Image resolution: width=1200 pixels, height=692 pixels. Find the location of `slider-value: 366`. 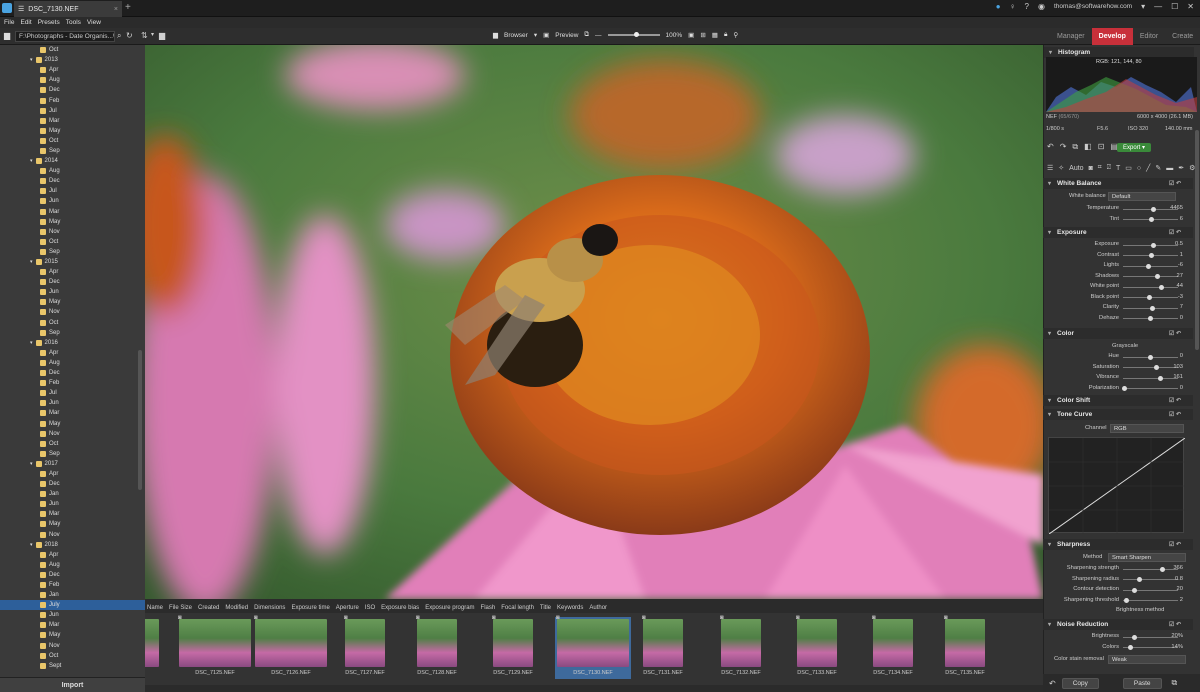

slider-value: 366 is located at coordinates (1172, 568).